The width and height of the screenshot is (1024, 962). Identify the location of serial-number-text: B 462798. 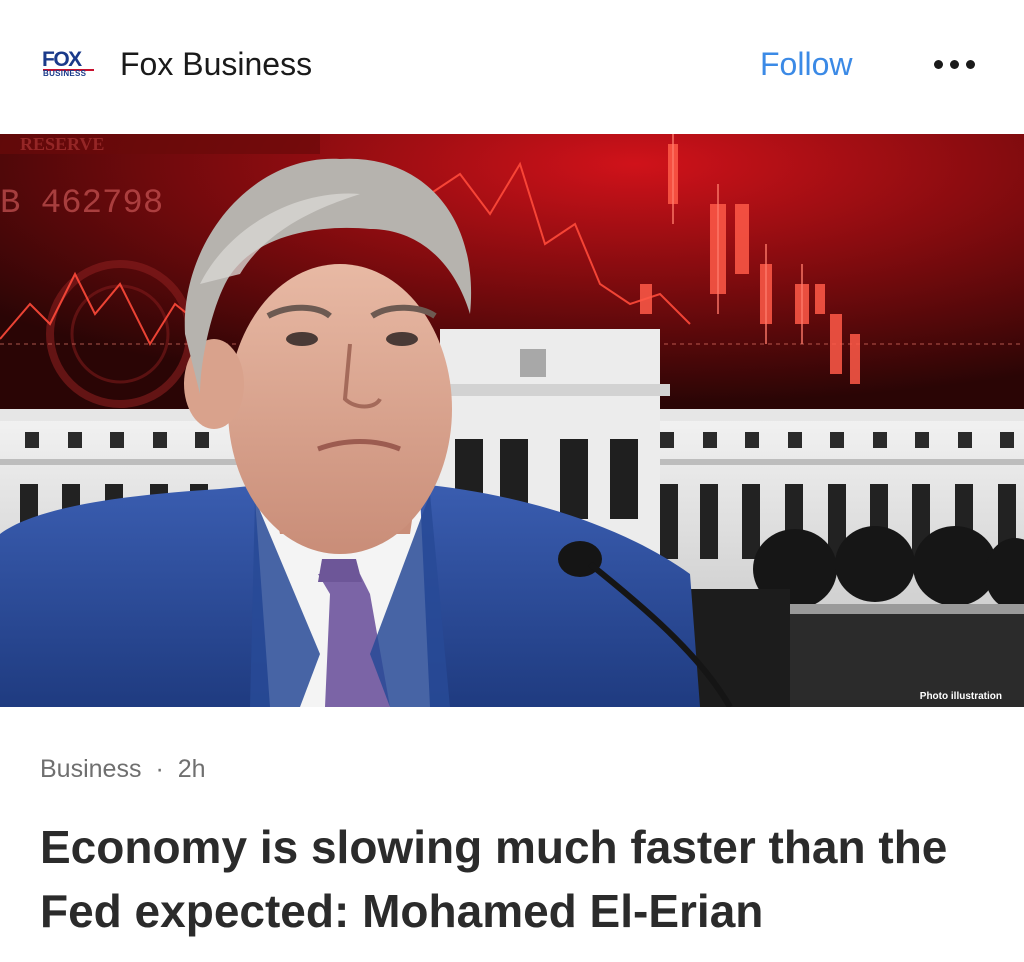
(81, 204).